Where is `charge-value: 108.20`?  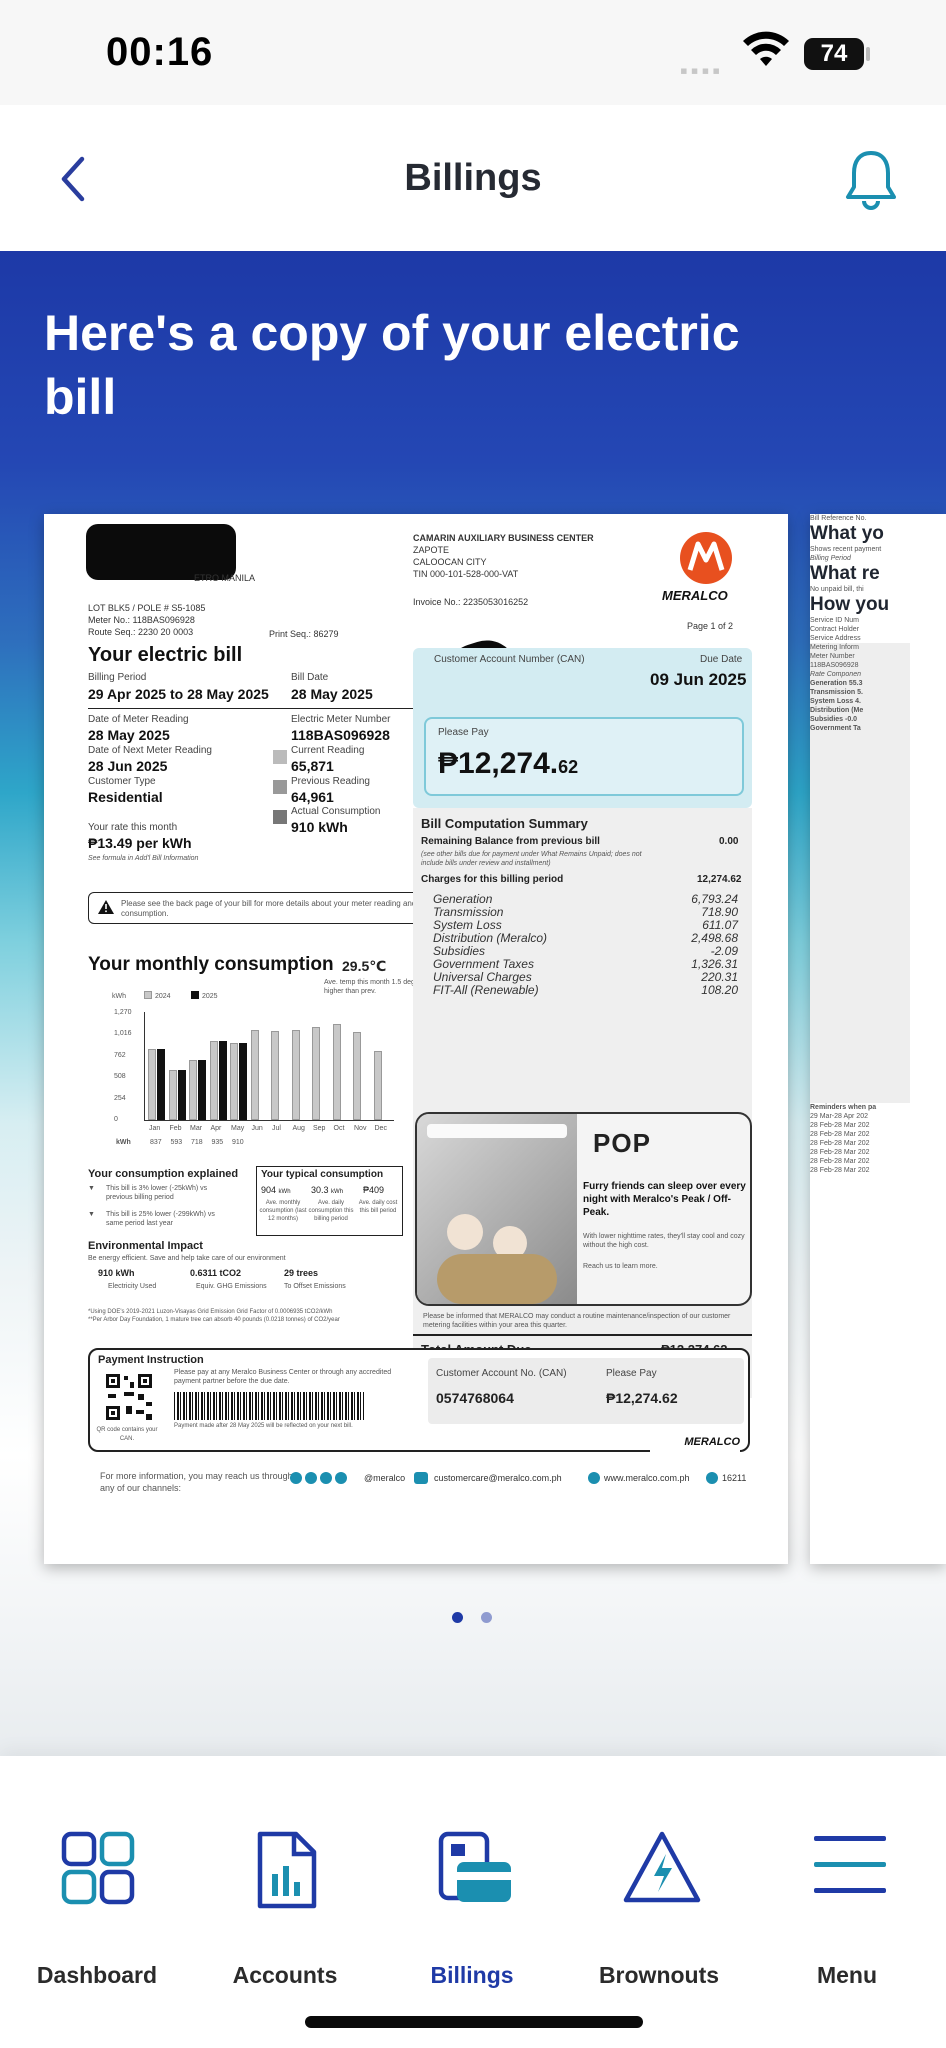
charge-value: 108.20 is located at coordinates (719, 990).